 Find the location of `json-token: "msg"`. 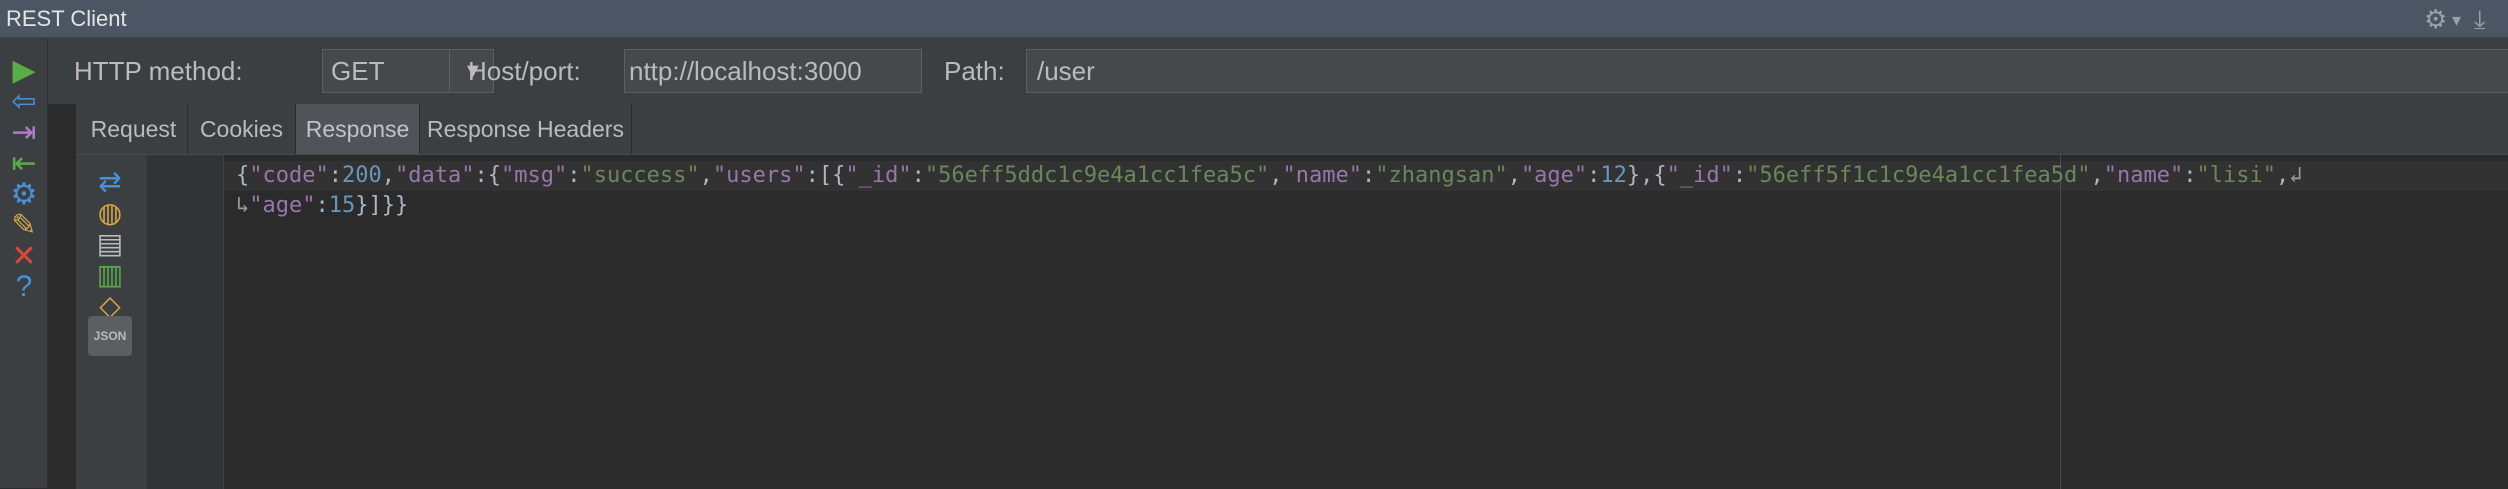

json-token: "msg" is located at coordinates (534, 175).